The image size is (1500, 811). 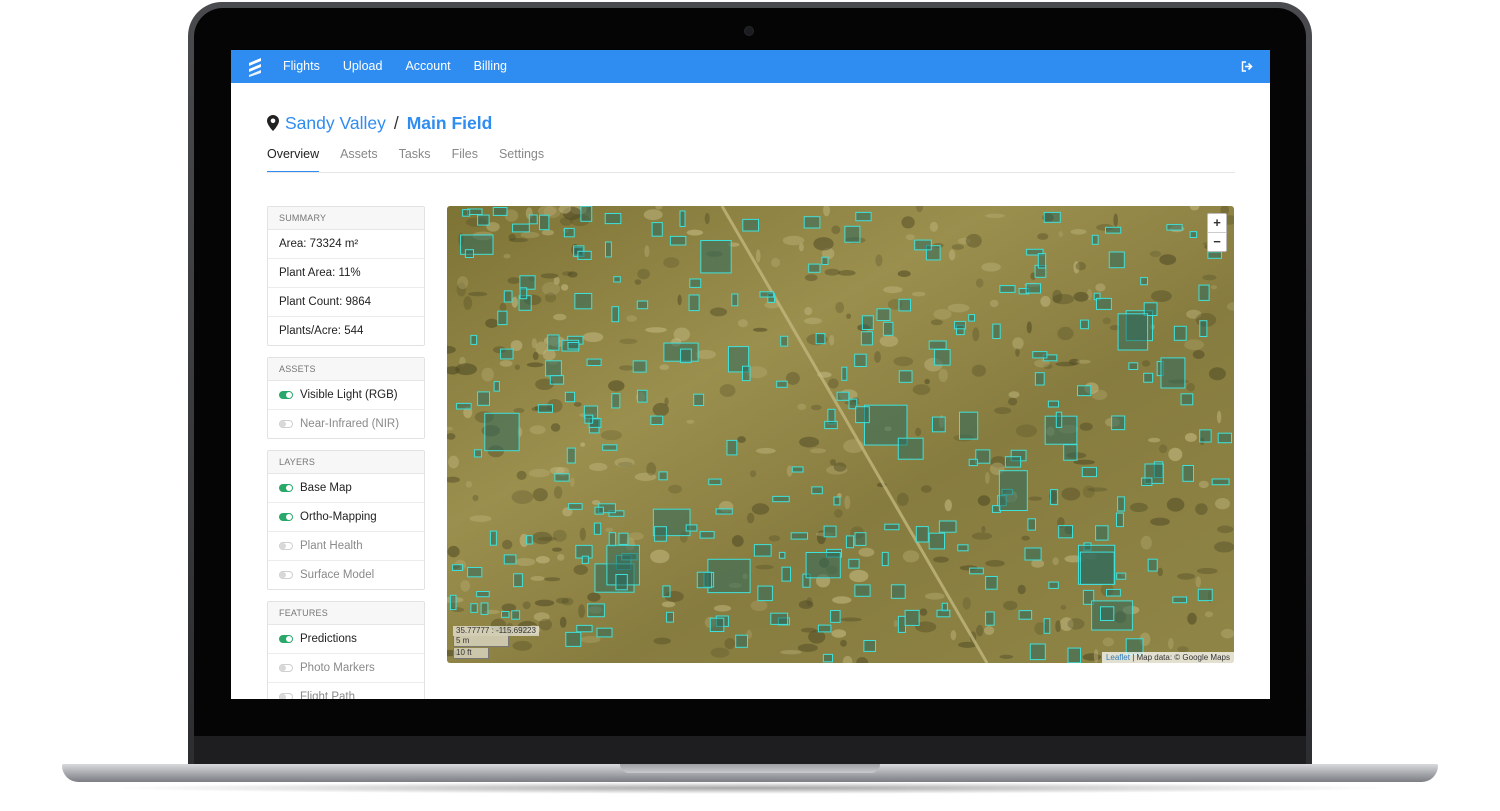 What do you see at coordinates (346, 691) in the screenshot?
I see `feature-toggle-flight-path: Flight Path` at bounding box center [346, 691].